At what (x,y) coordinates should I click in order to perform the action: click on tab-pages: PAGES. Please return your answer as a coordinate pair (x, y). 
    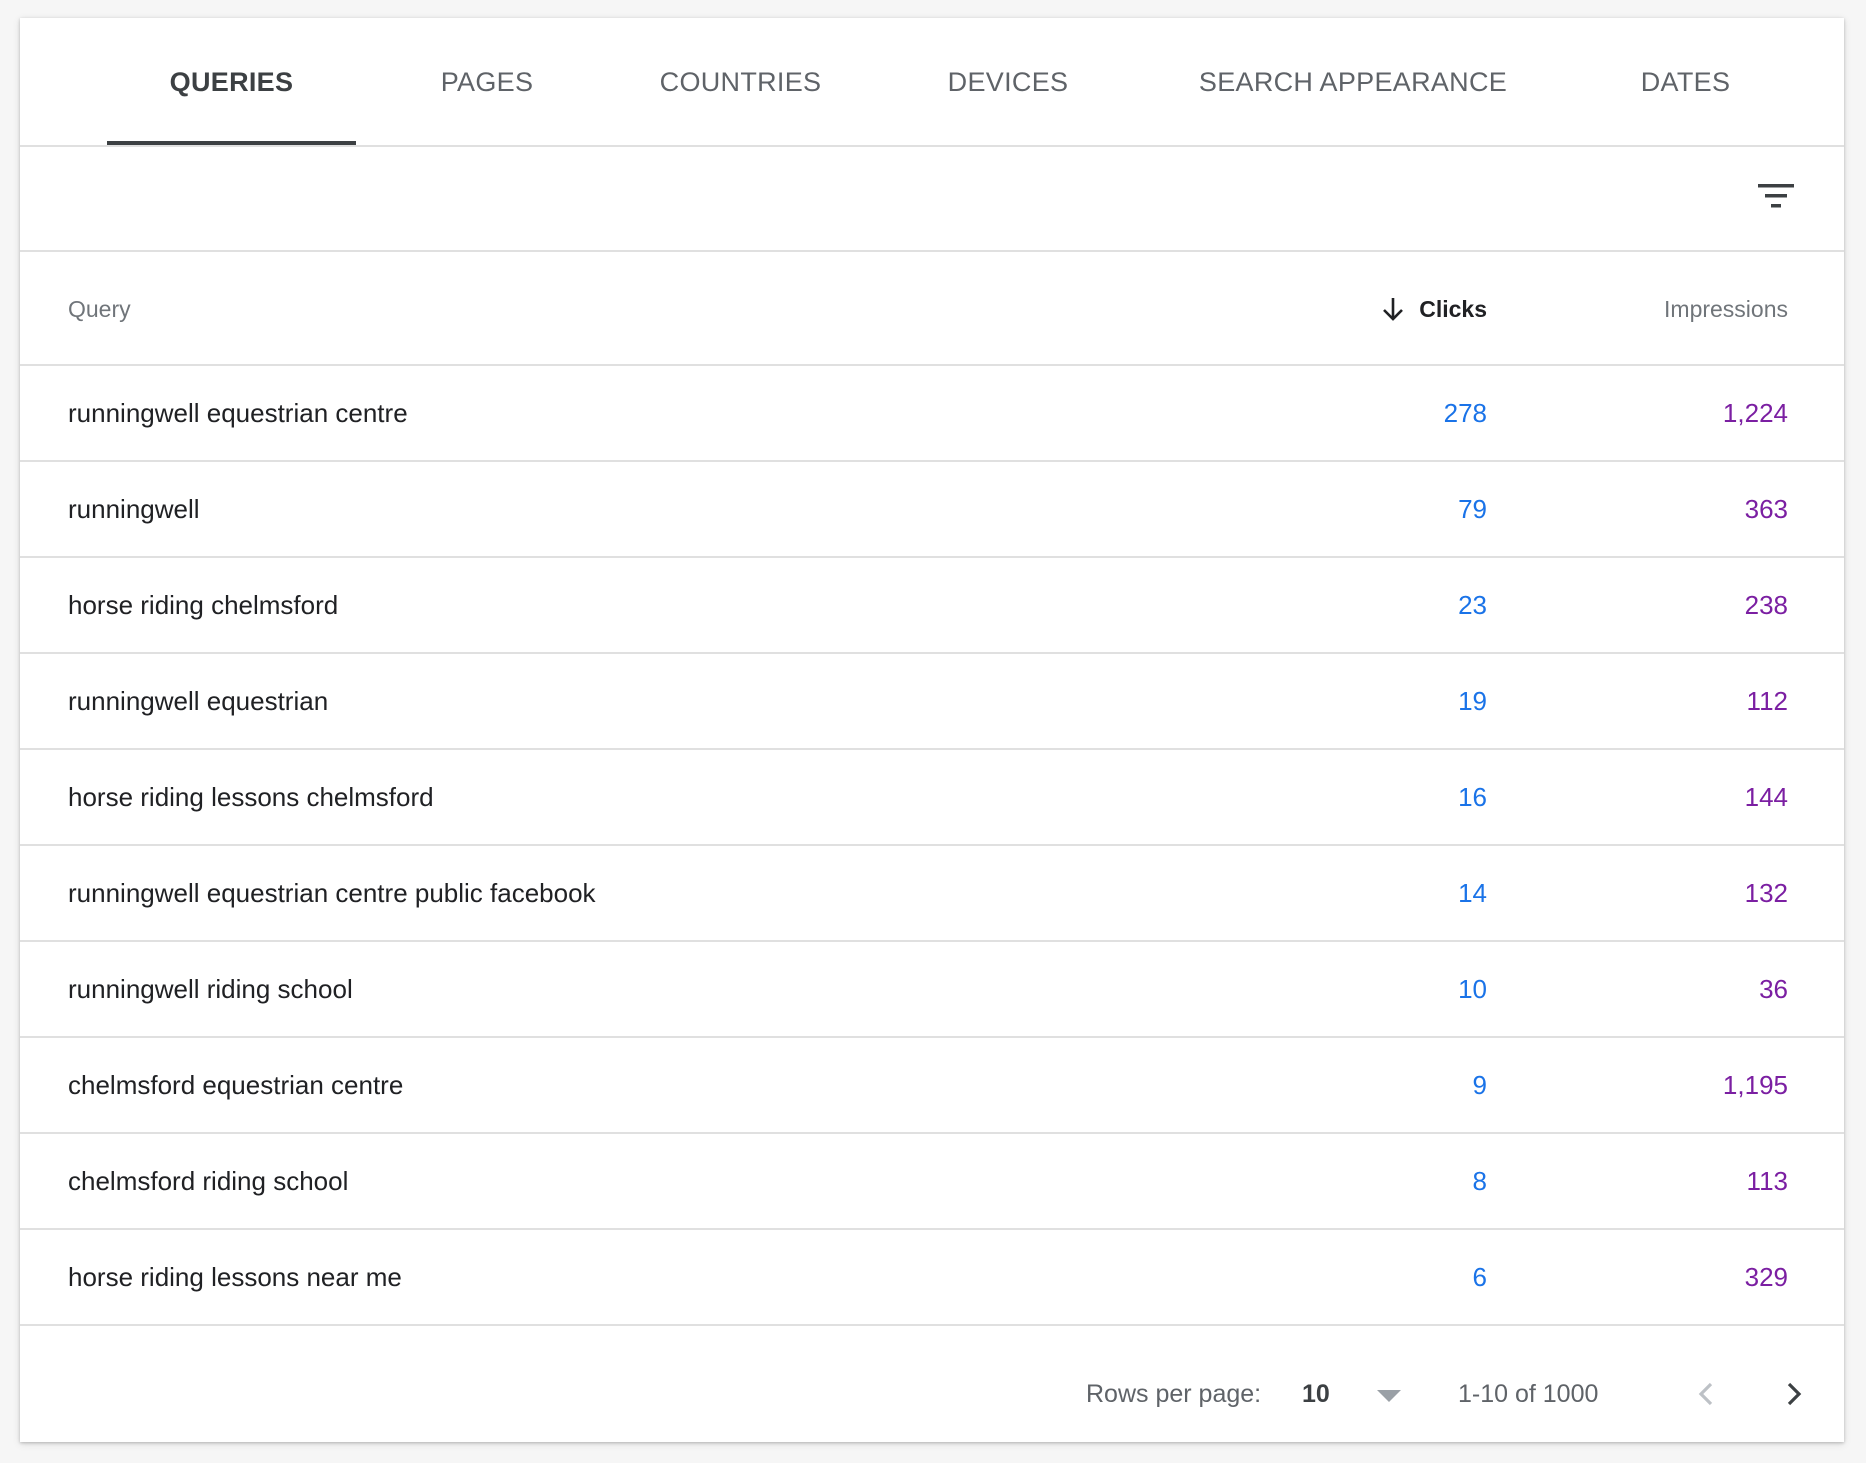
    Looking at the image, I should click on (487, 82).